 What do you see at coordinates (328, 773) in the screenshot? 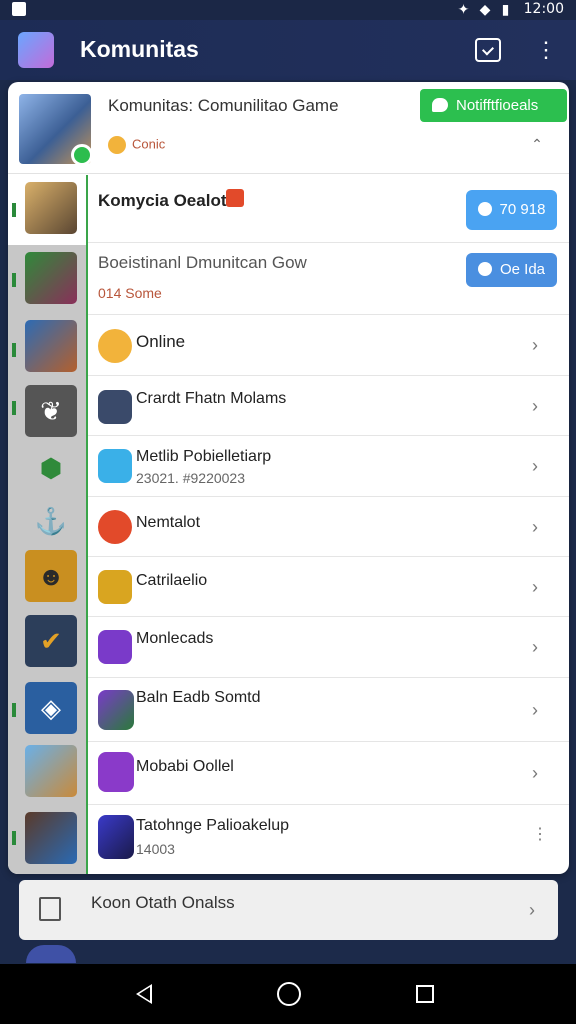
I see `list-item: Mobabi Oollel ›` at bounding box center [328, 773].